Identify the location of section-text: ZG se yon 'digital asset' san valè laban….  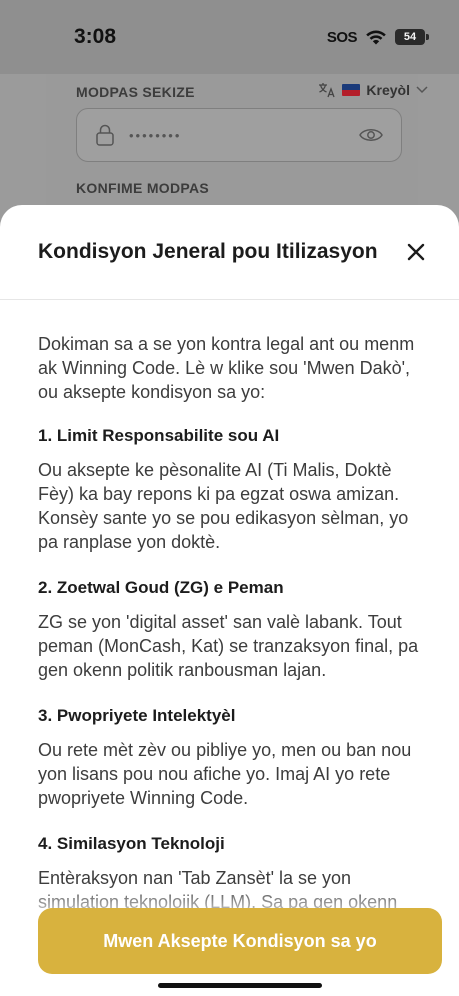
(228, 646).